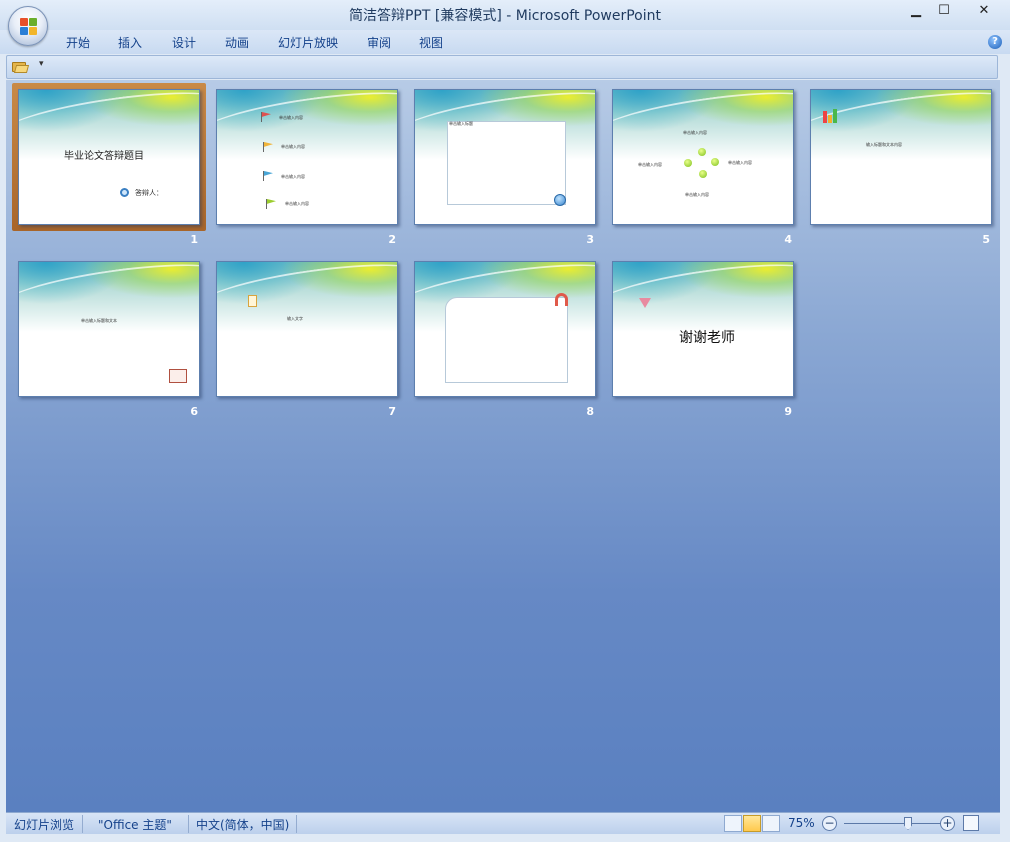 The image size is (1010, 842). I want to click on slide-number: 6, so click(194, 411).